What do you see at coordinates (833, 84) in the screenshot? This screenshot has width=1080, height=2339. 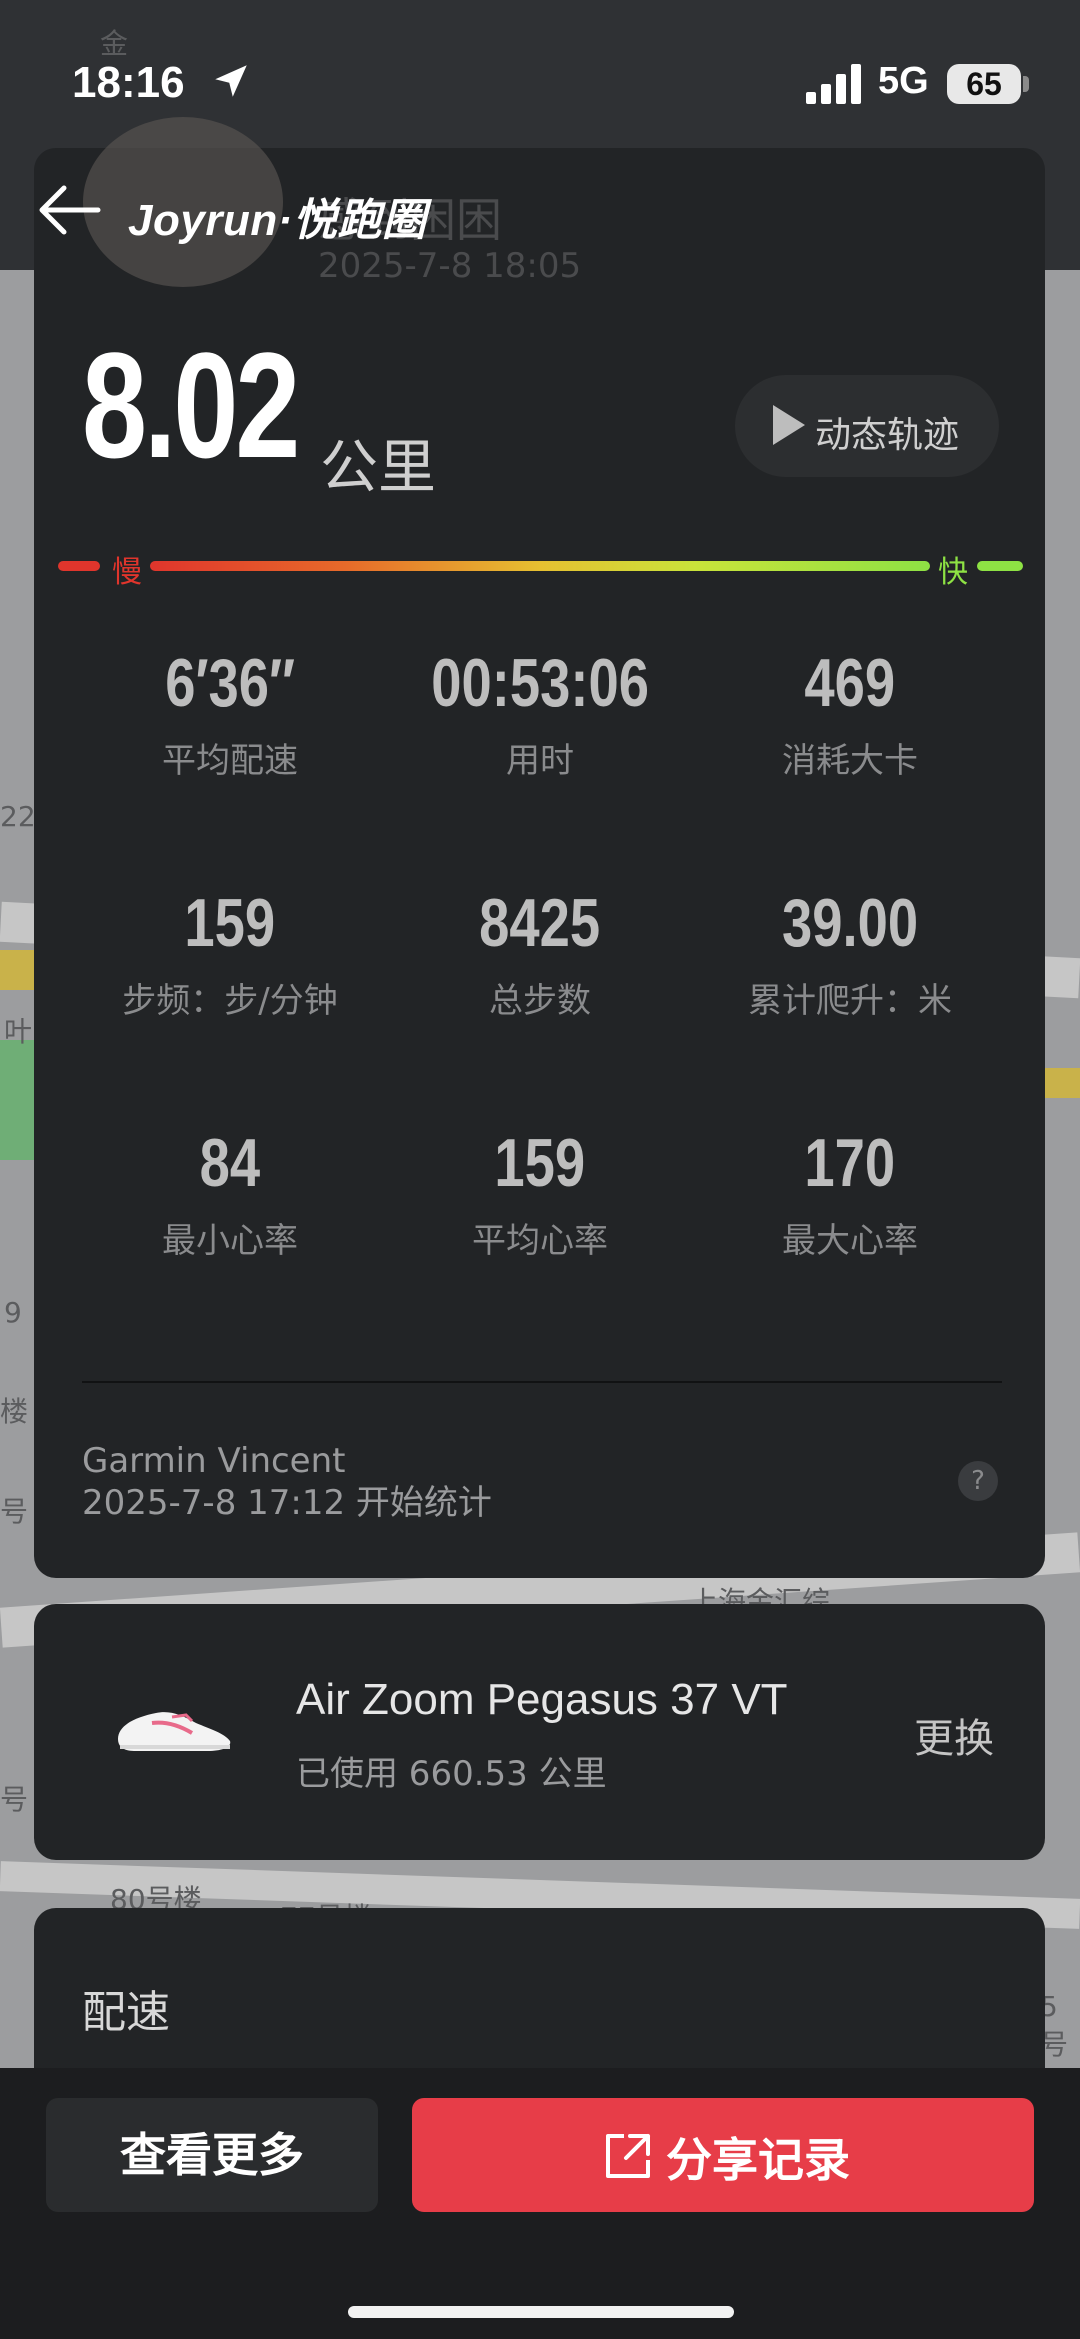 I see `cellular-signal-icon` at bounding box center [833, 84].